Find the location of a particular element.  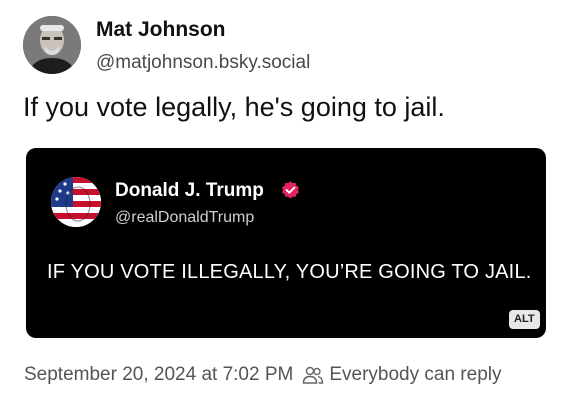

quoted-author-handle: @realDonaldTrump is located at coordinates (184, 218).